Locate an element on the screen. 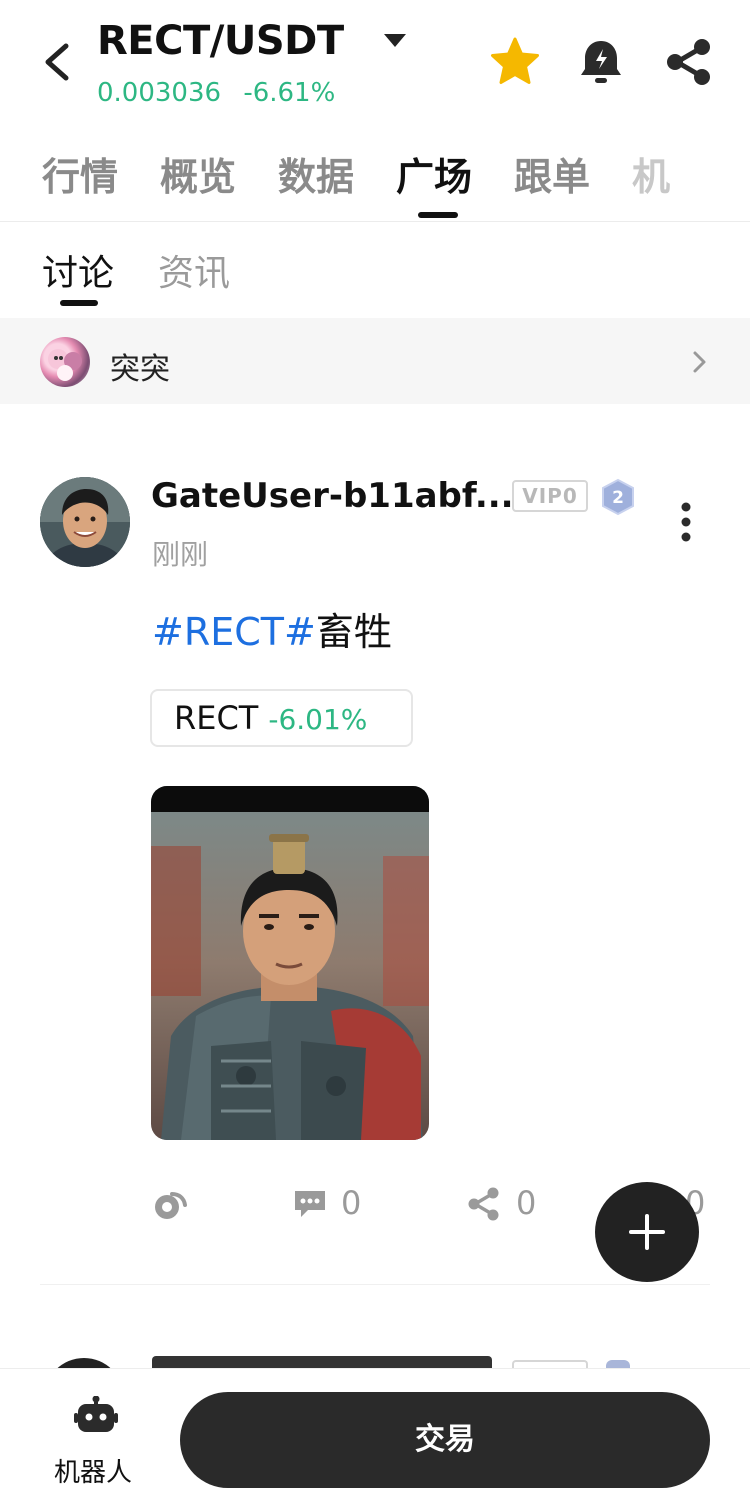 The height and width of the screenshot is (1512, 750). coin-chip: RECT -6.01% is located at coordinates (281, 718).